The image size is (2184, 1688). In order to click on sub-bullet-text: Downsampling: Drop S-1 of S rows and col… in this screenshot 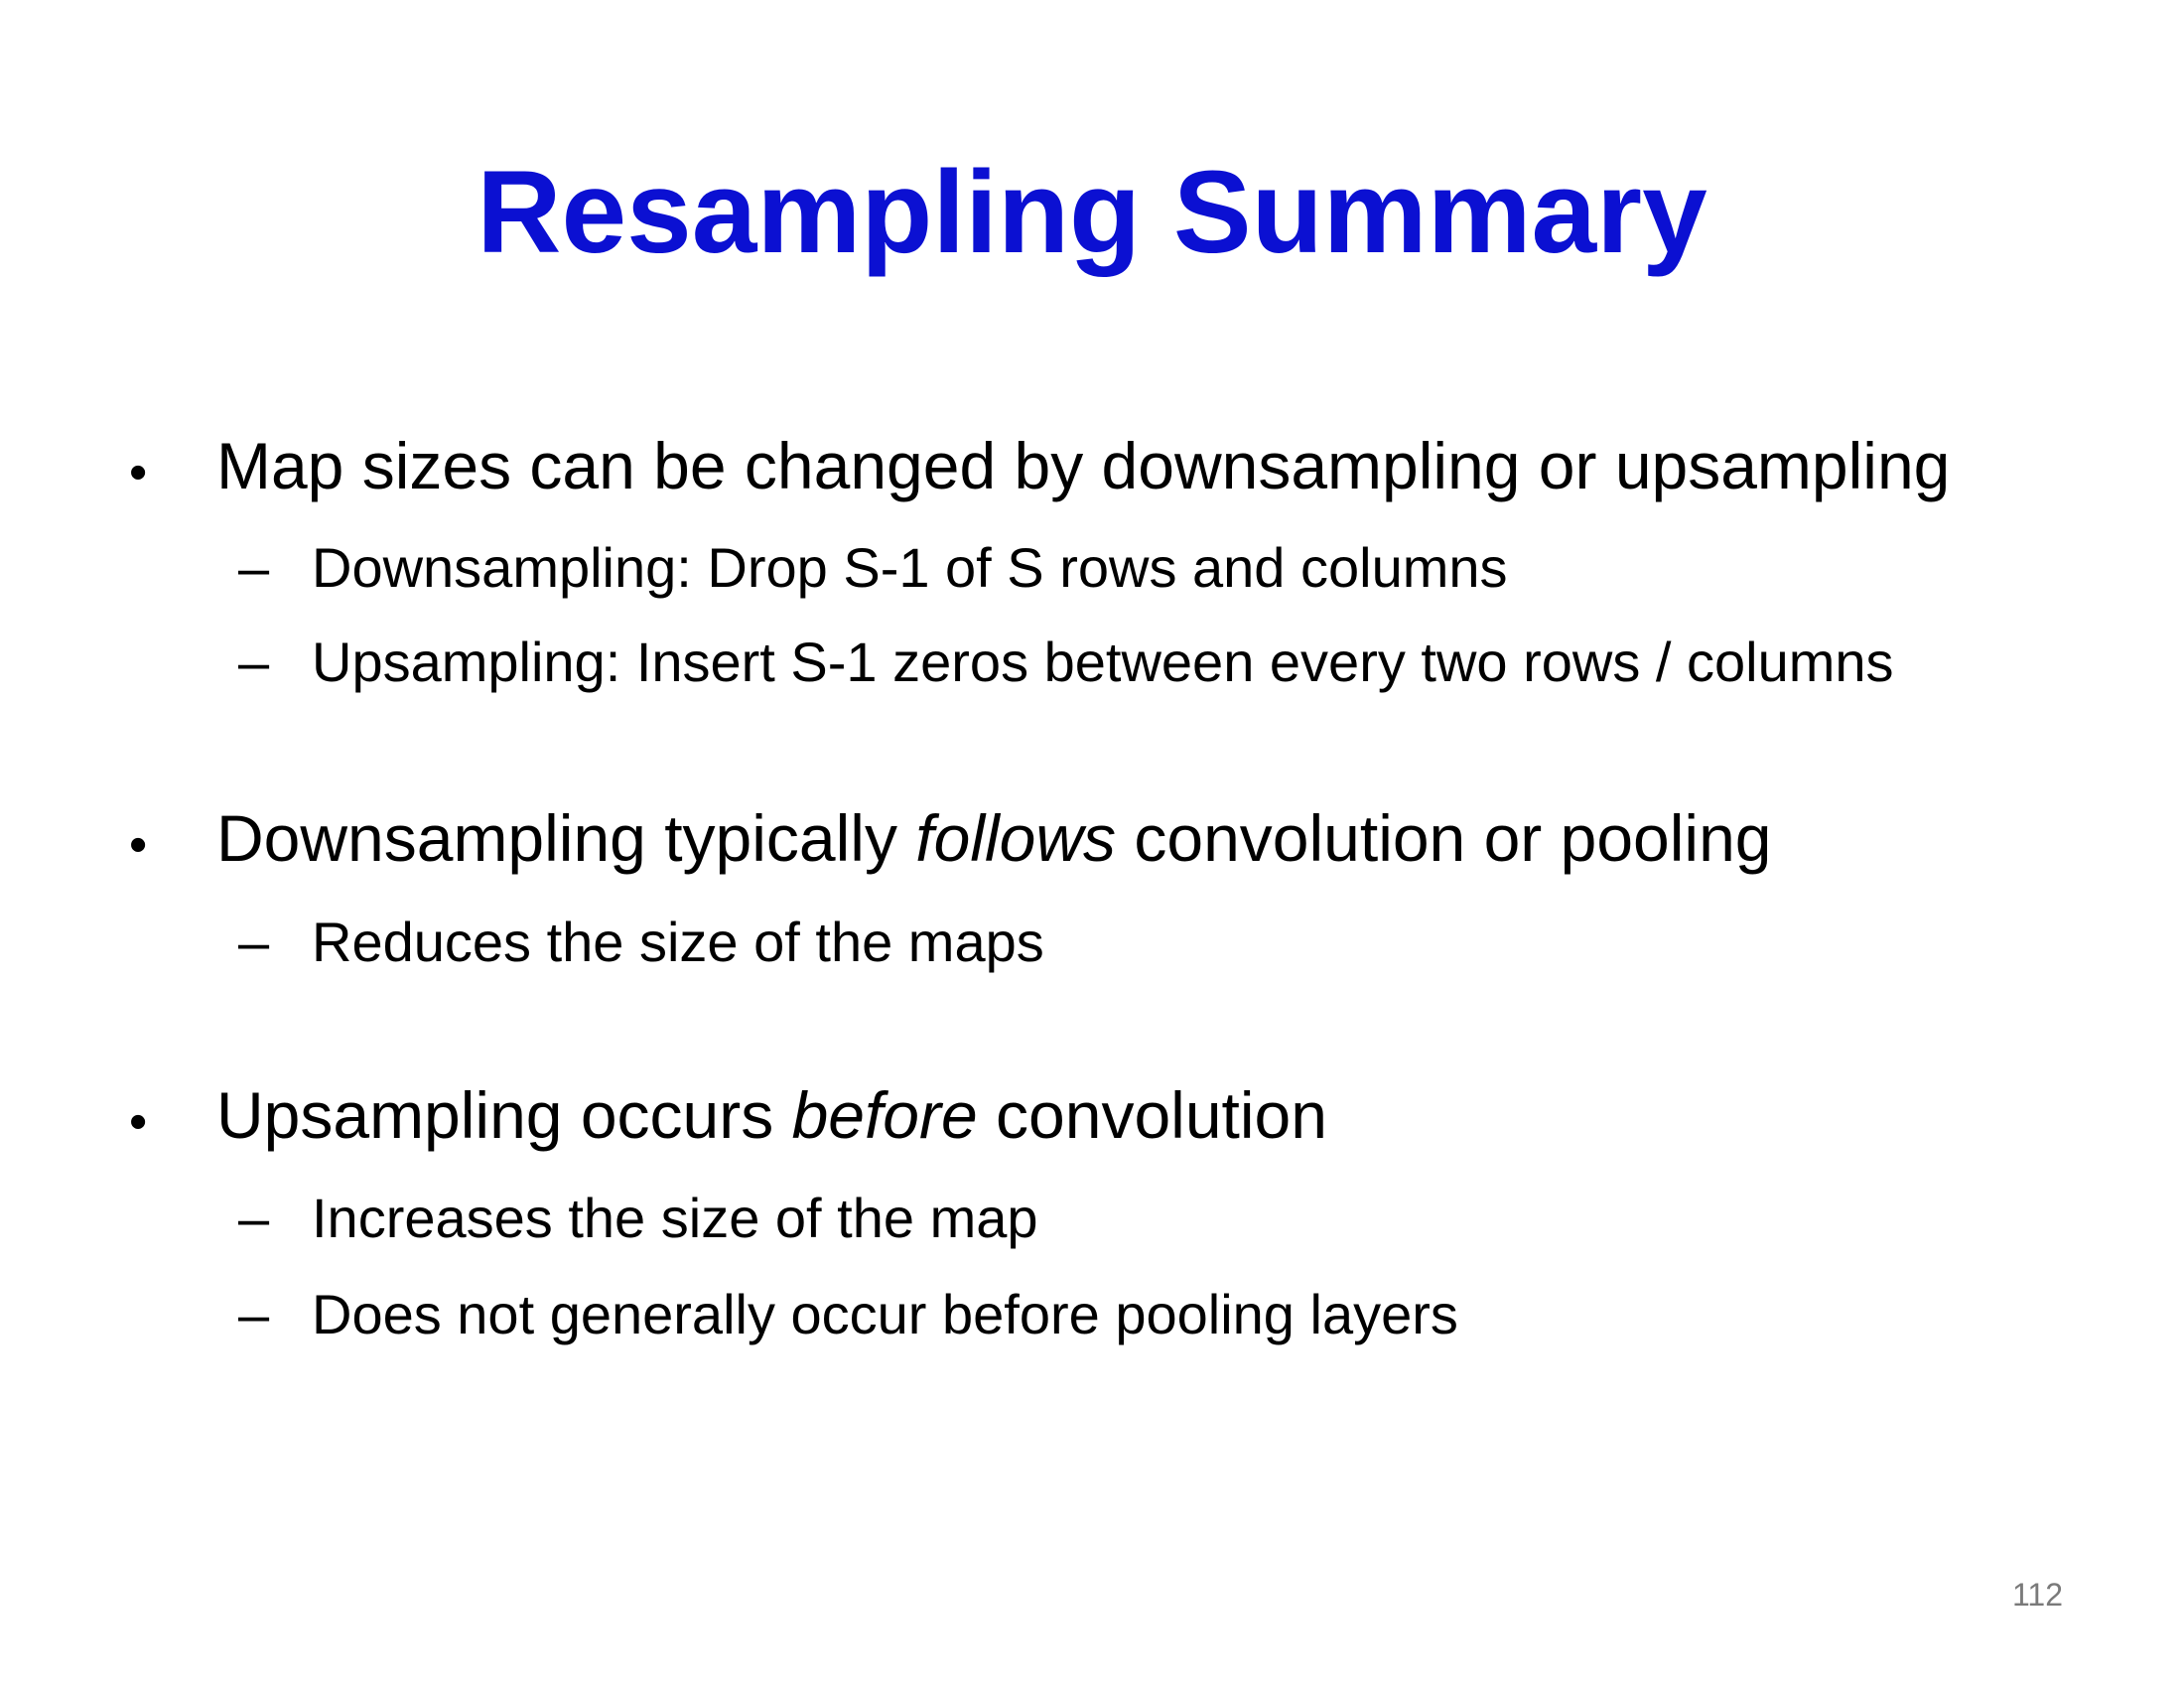, I will do `click(910, 567)`.